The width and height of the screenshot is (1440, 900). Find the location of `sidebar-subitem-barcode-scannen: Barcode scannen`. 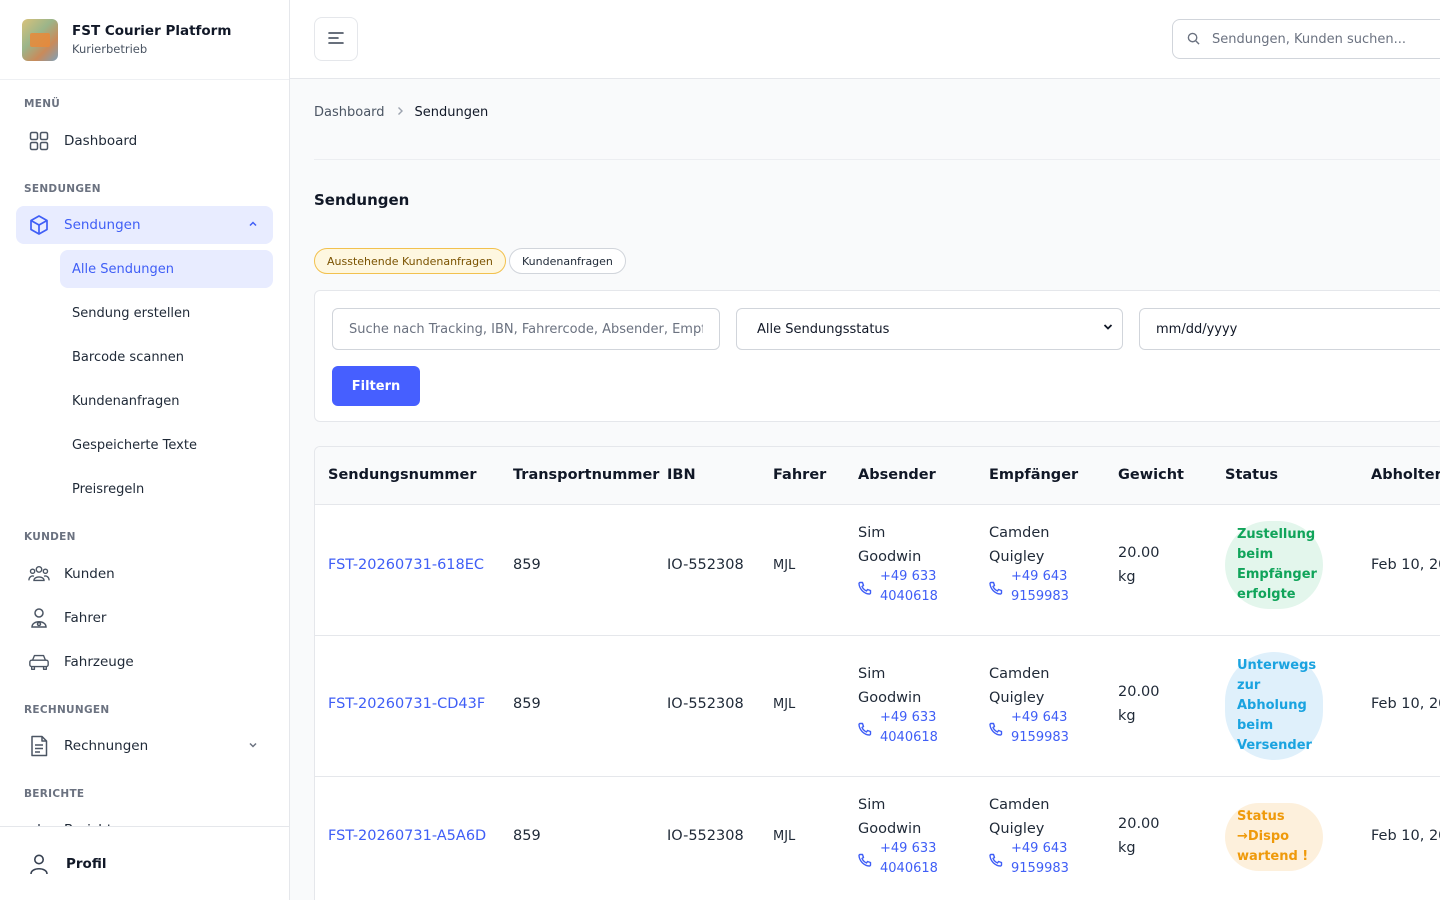

sidebar-subitem-barcode-scannen: Barcode scannen is located at coordinates (166, 357).